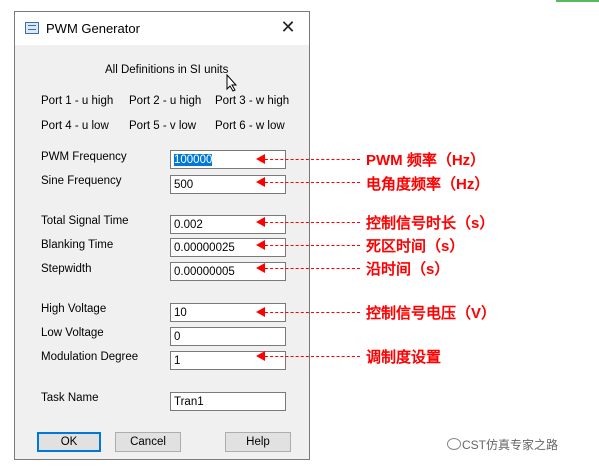 The image size is (599, 468). I want to click on low-voltage-input: 0, so click(228, 336).